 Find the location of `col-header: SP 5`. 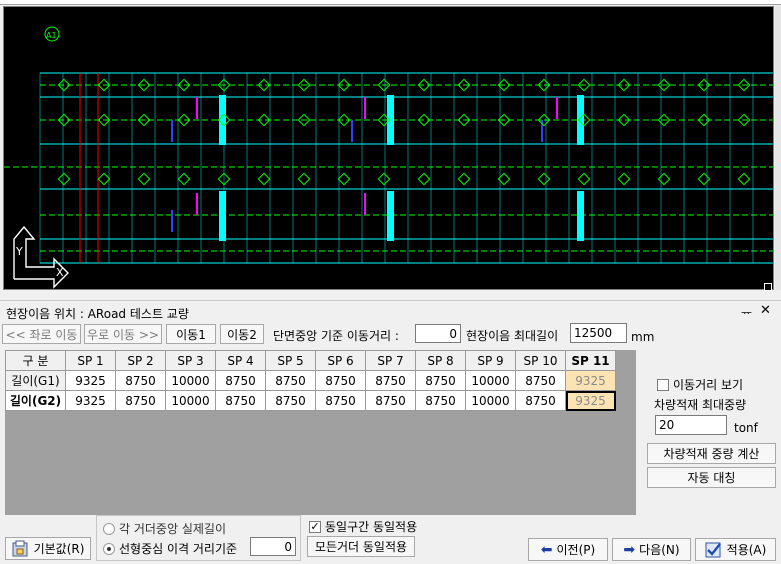

col-header: SP 5 is located at coordinates (290, 360).